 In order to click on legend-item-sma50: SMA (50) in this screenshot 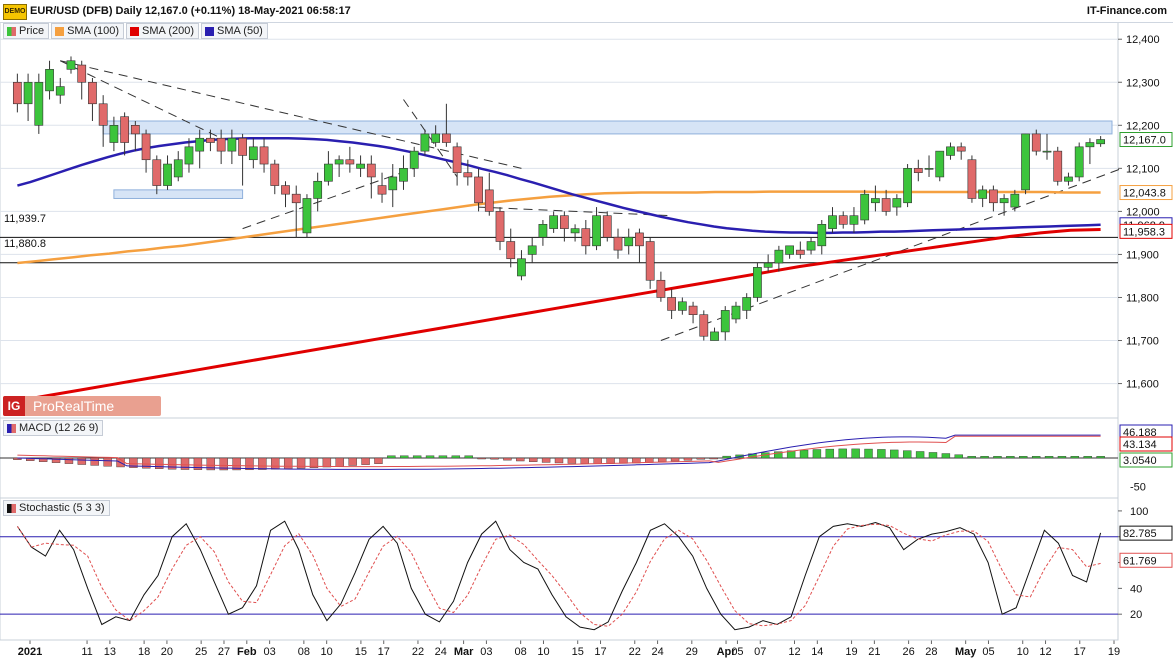, I will do `click(234, 31)`.